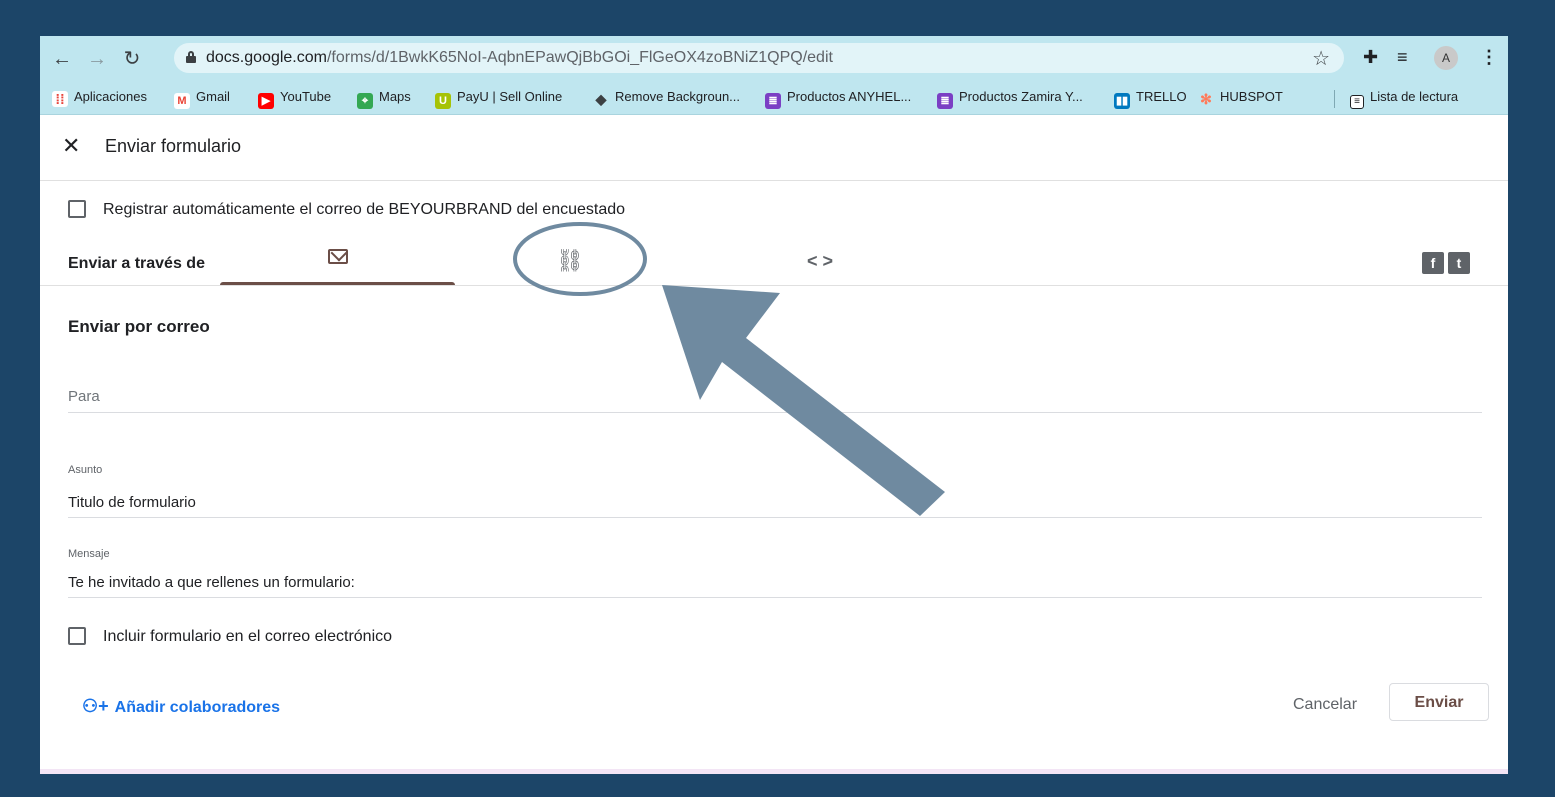 This screenshot has height=797, width=1555. I want to click on url-domain: docs.google.com, so click(266, 57).